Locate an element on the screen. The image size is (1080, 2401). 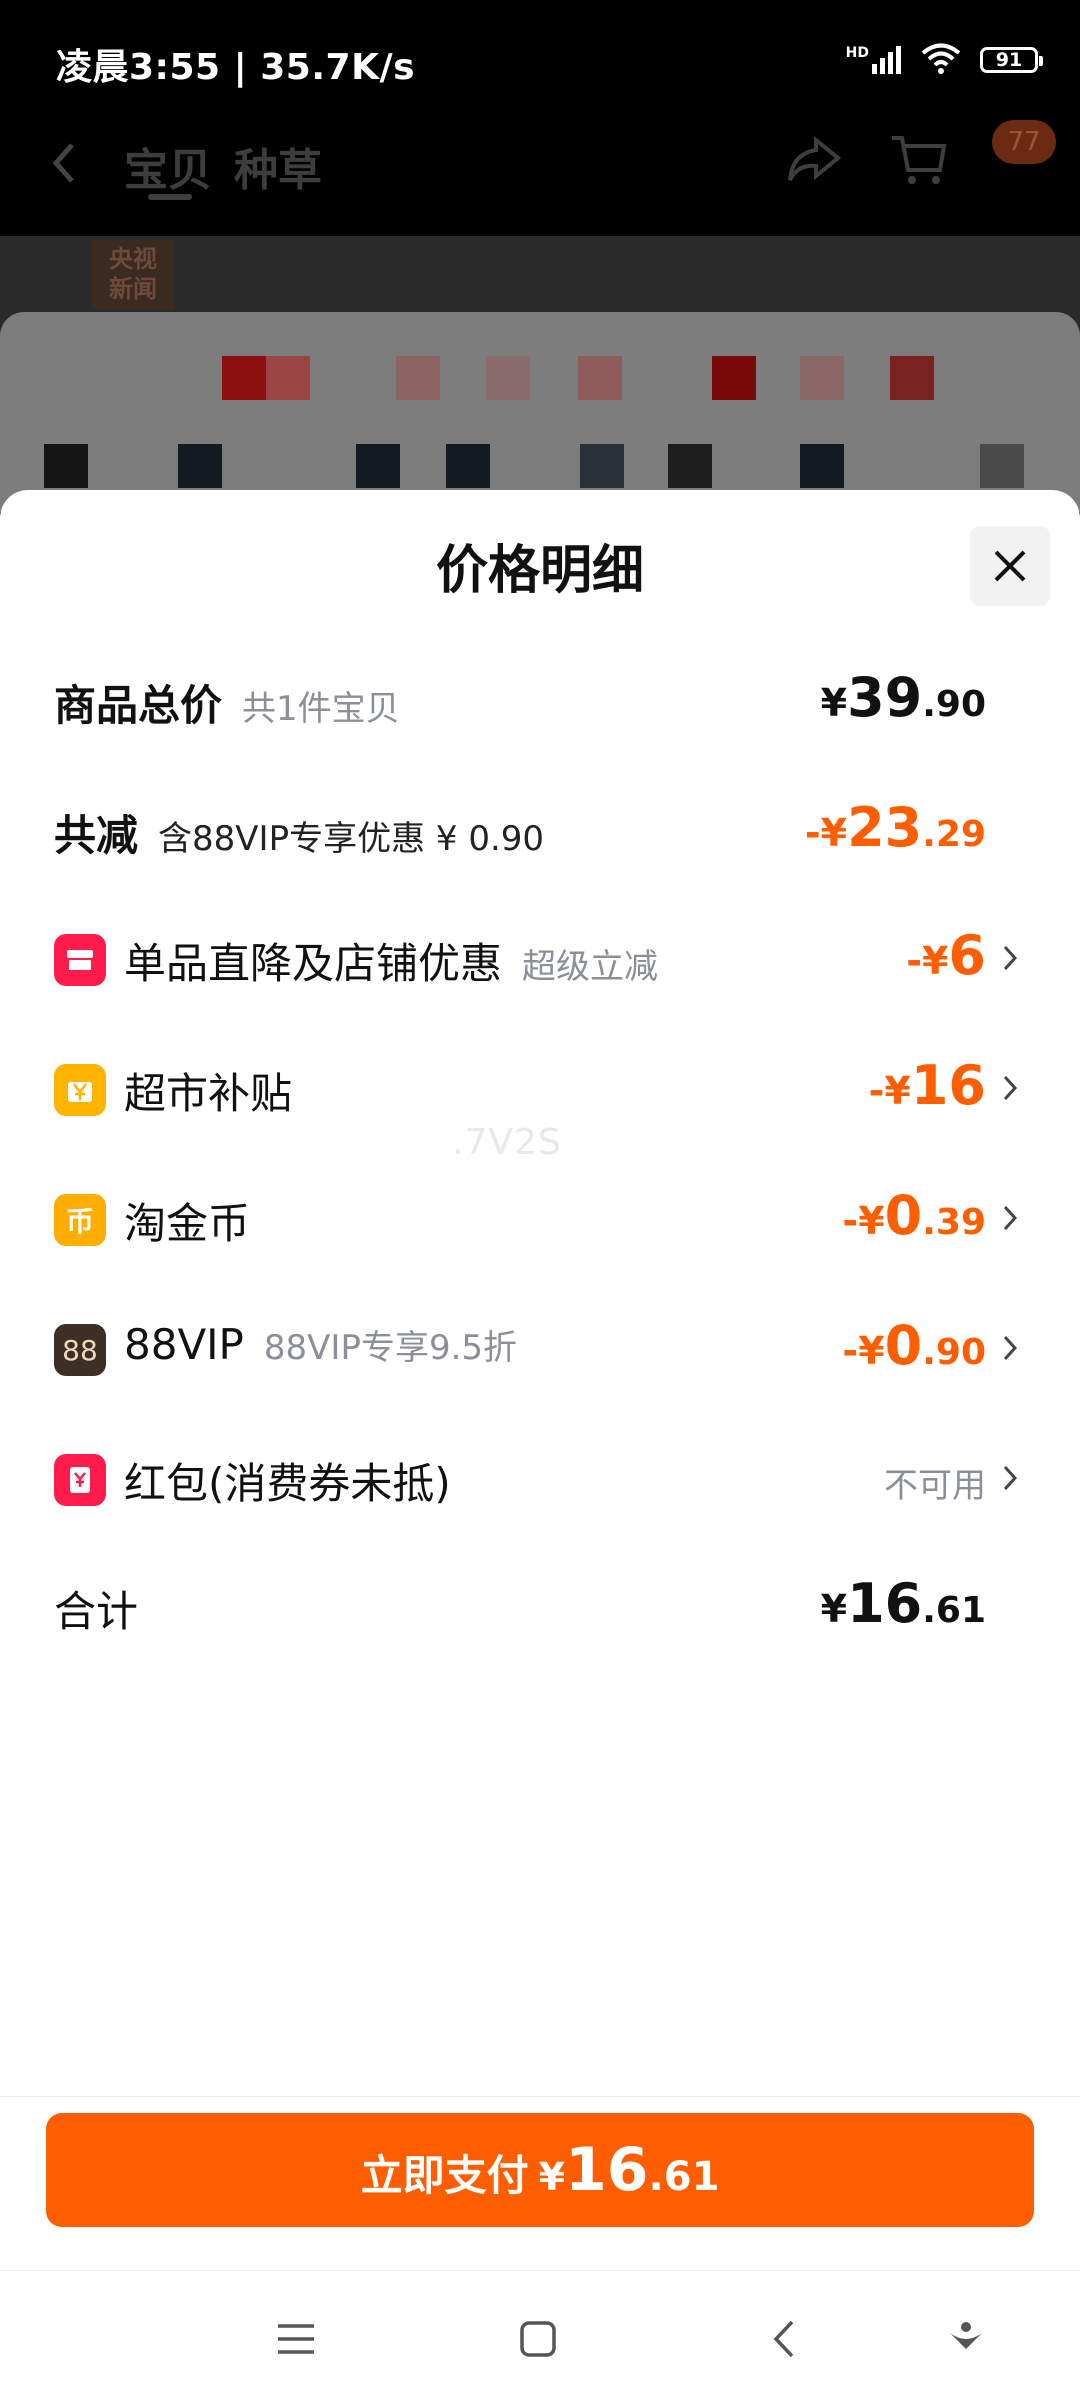
item-discount-label: 单品直降及店铺优惠 超级立减 is located at coordinates (391, 960).